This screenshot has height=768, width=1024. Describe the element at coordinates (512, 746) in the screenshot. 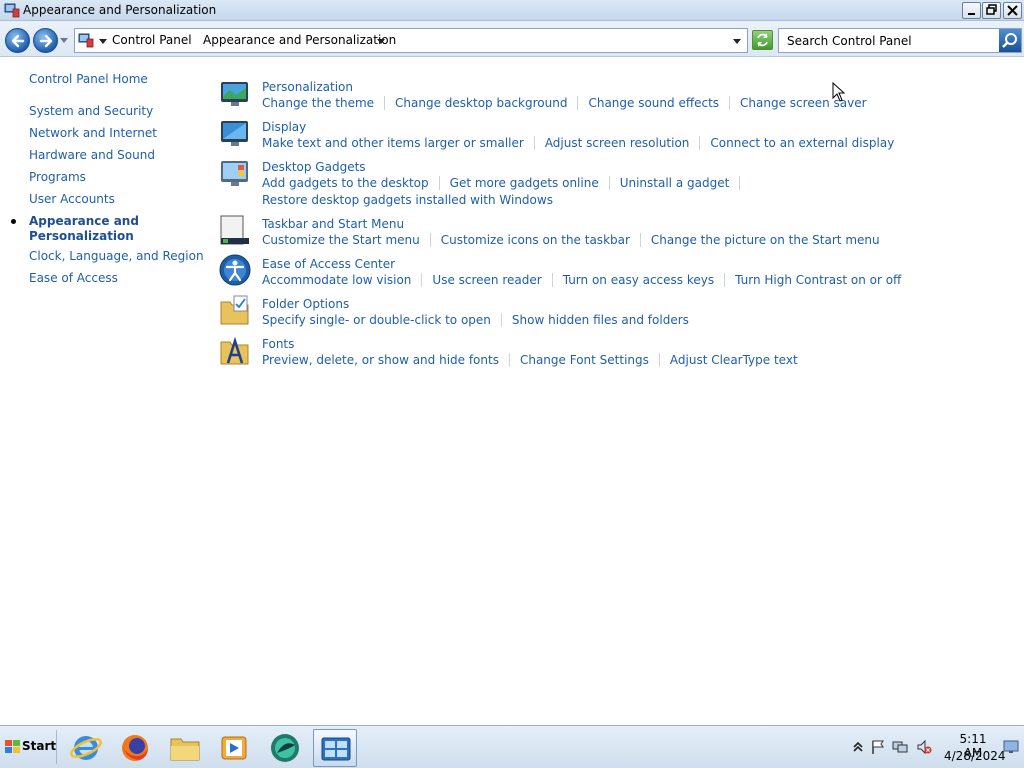

I see `taskbar: Start 5:11 AM 4/28/2024` at that location.